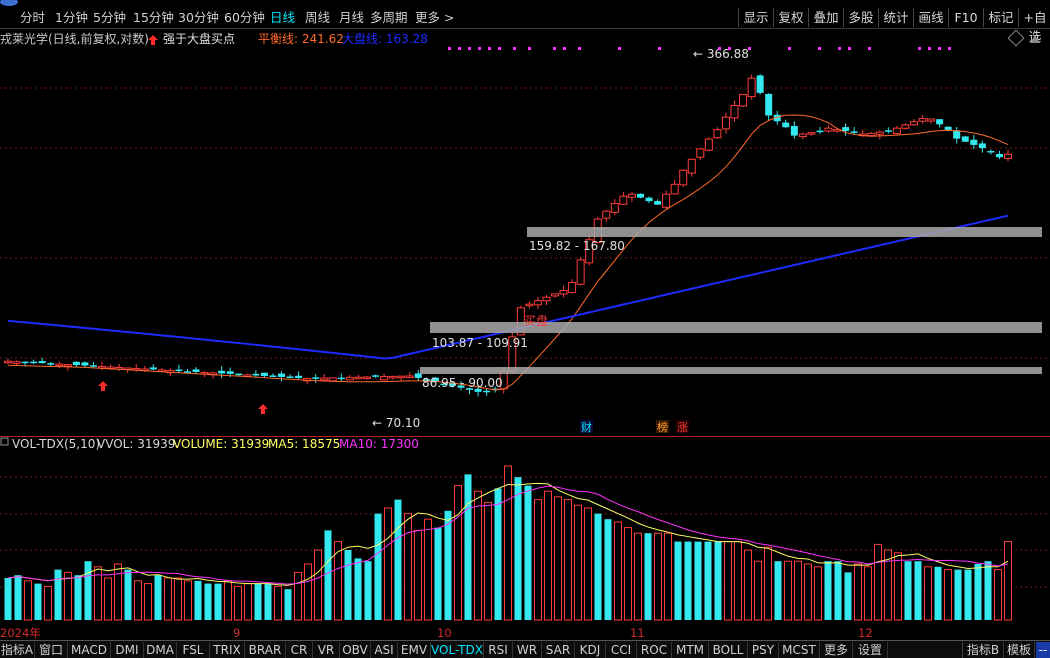  What do you see at coordinates (825, 17) in the screenshot?
I see `toolbar-button-2: 叠加` at bounding box center [825, 17].